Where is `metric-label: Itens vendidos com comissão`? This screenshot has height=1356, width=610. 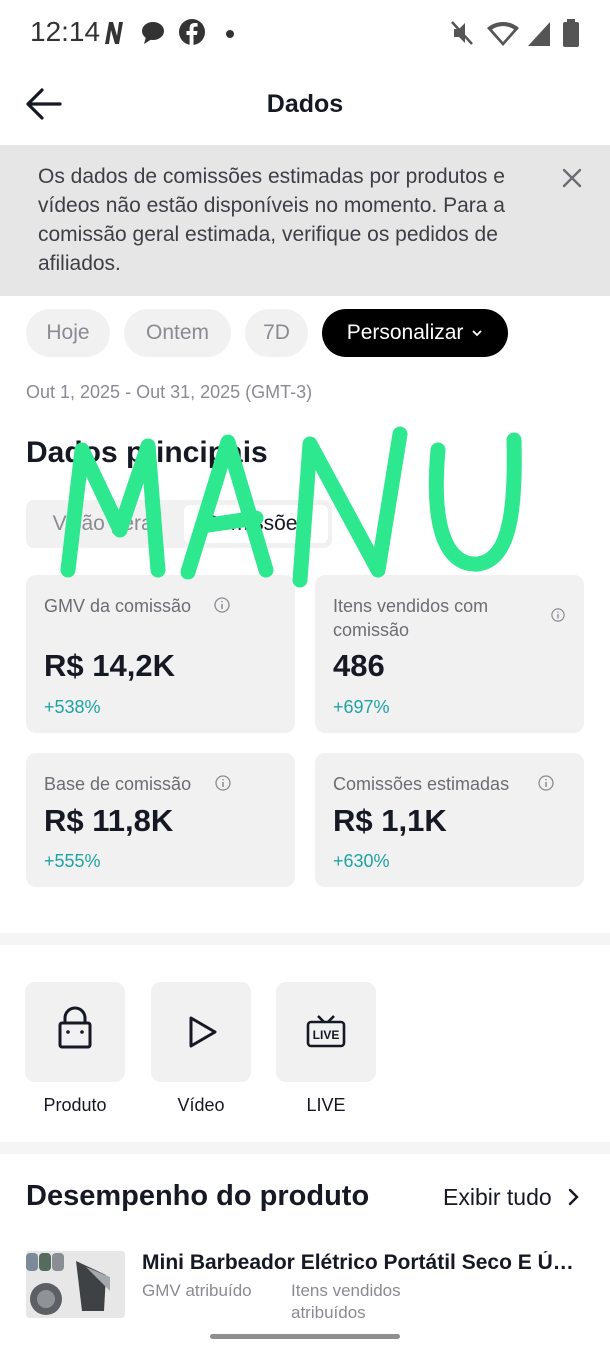 metric-label: Itens vendidos com comissão is located at coordinates (411, 618).